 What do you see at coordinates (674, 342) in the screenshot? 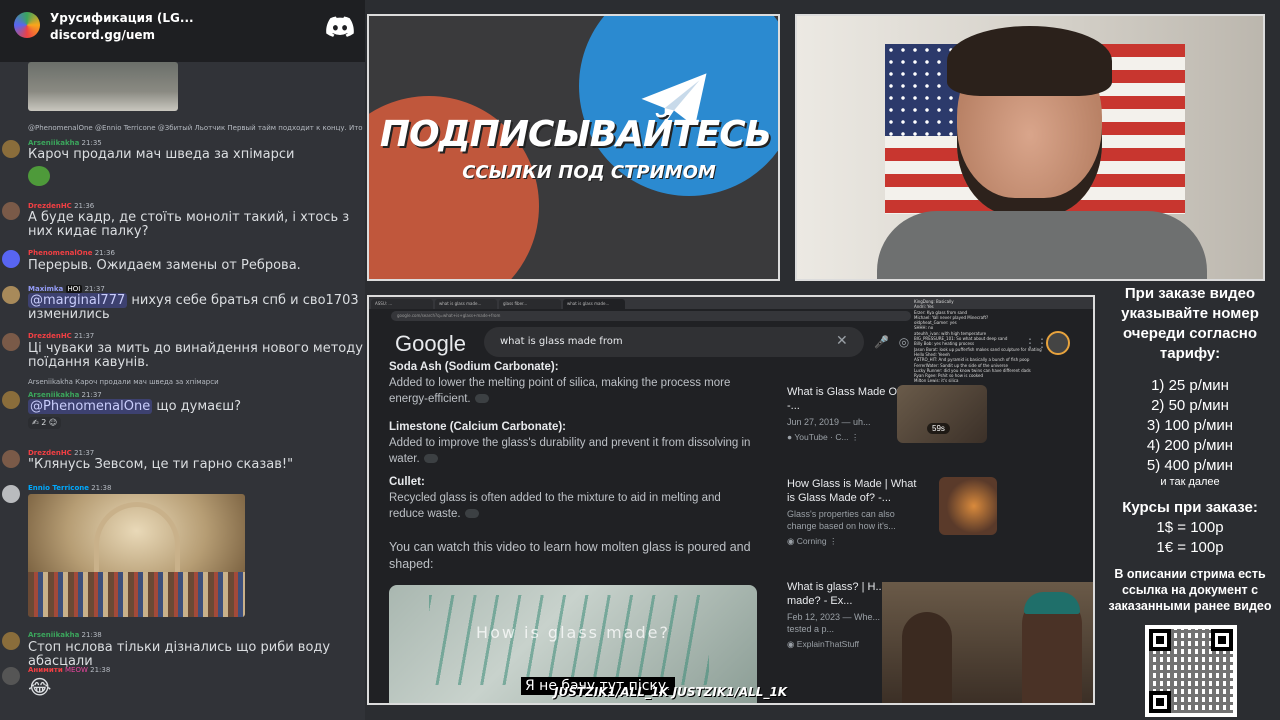
I see `search-input: what is glass made from ✕` at bounding box center [674, 342].